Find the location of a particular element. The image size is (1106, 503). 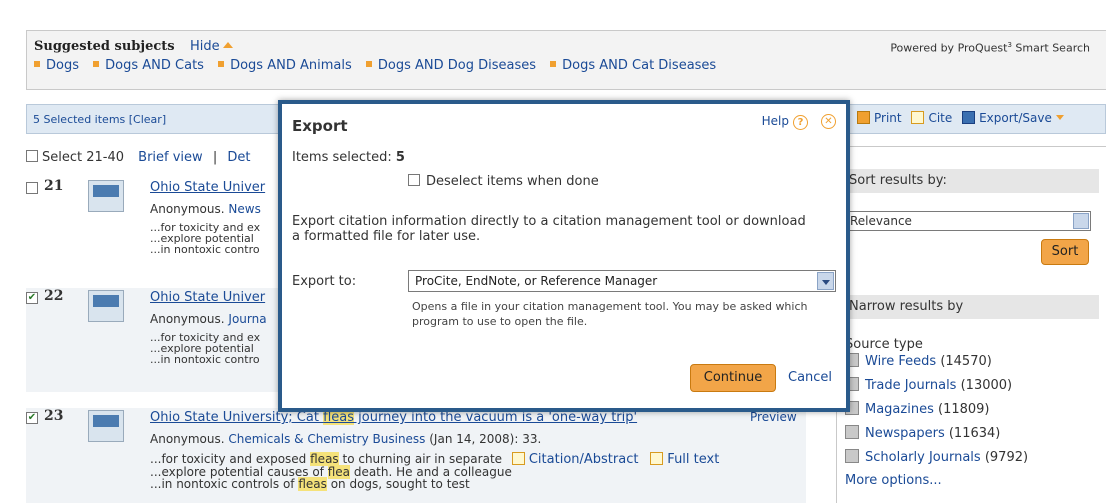

export-to-value: ProCite, EndNote, or Reference Manager is located at coordinates (536, 281).